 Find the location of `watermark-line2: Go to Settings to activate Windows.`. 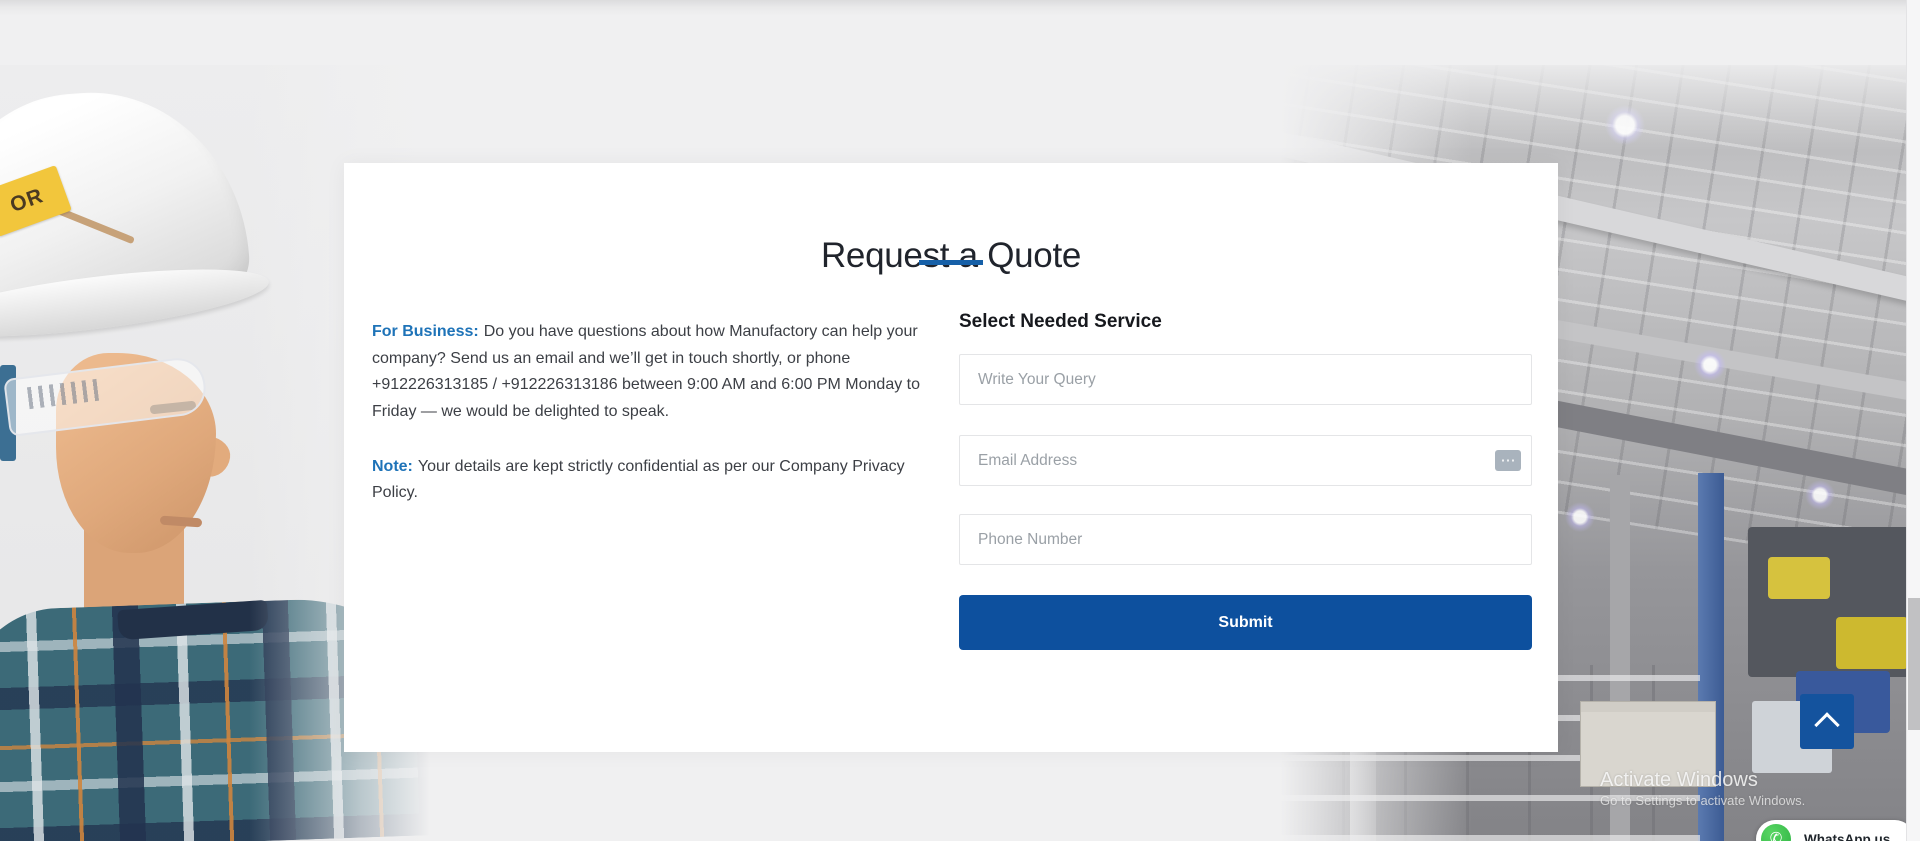

watermark-line2: Go to Settings to activate Windows. is located at coordinates (1703, 800).